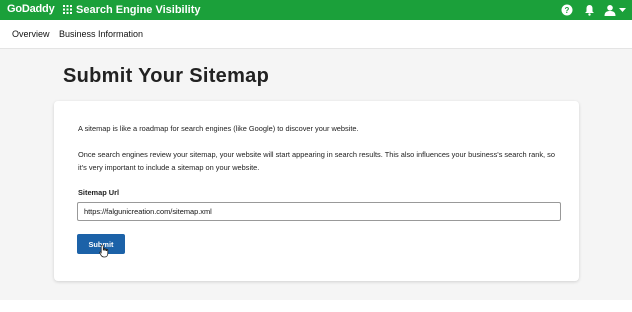  What do you see at coordinates (138, 10) in the screenshot?
I see `app-title: Search Engine Visibility` at bounding box center [138, 10].